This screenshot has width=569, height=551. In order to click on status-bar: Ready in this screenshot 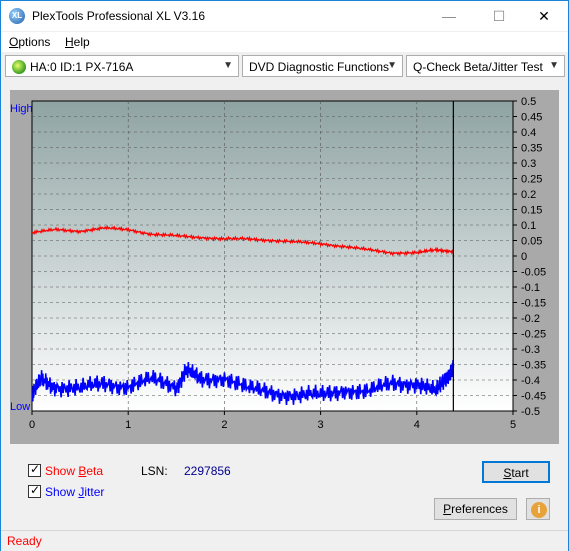, I will do `click(284, 540)`.